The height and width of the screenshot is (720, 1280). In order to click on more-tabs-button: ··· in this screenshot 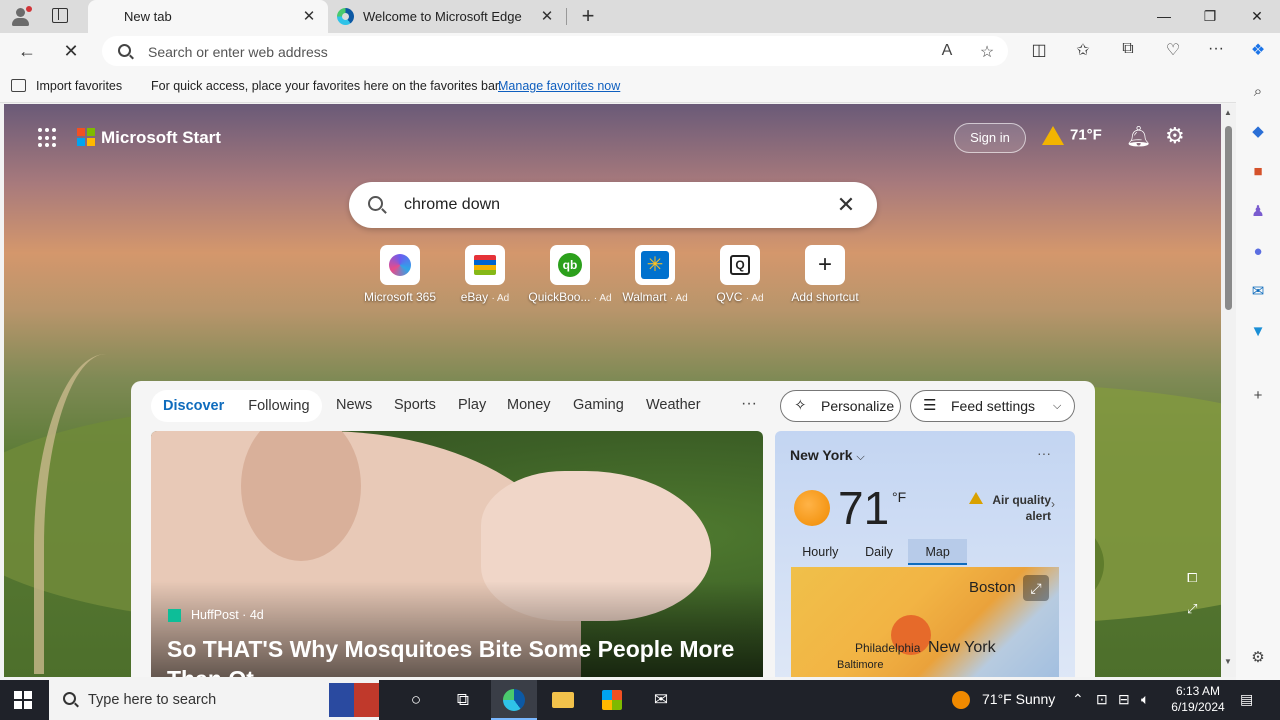, I will do `click(749, 404)`.